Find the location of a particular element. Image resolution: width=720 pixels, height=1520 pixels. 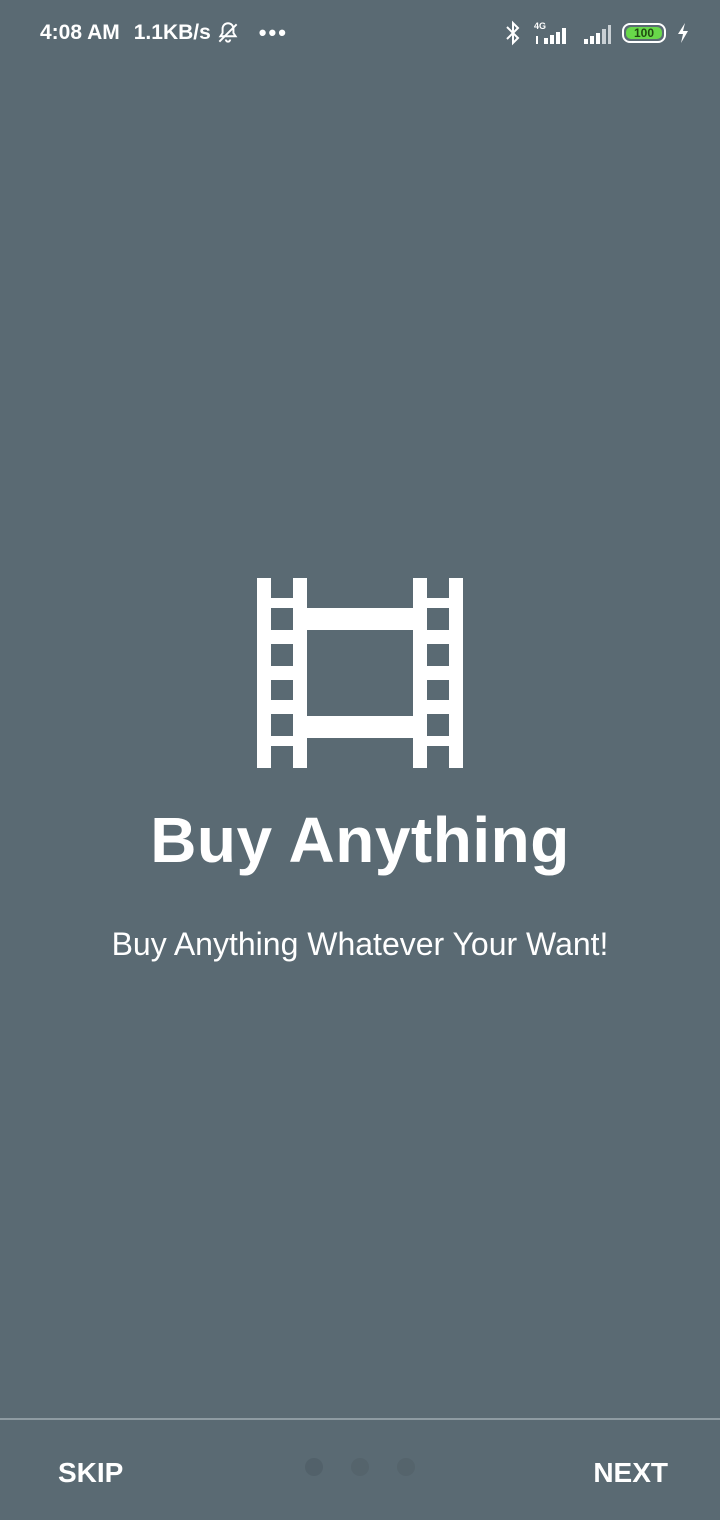

status-bar-left: 4:08 AM 1.1KB/s ••• is located at coordinates (164, 33).